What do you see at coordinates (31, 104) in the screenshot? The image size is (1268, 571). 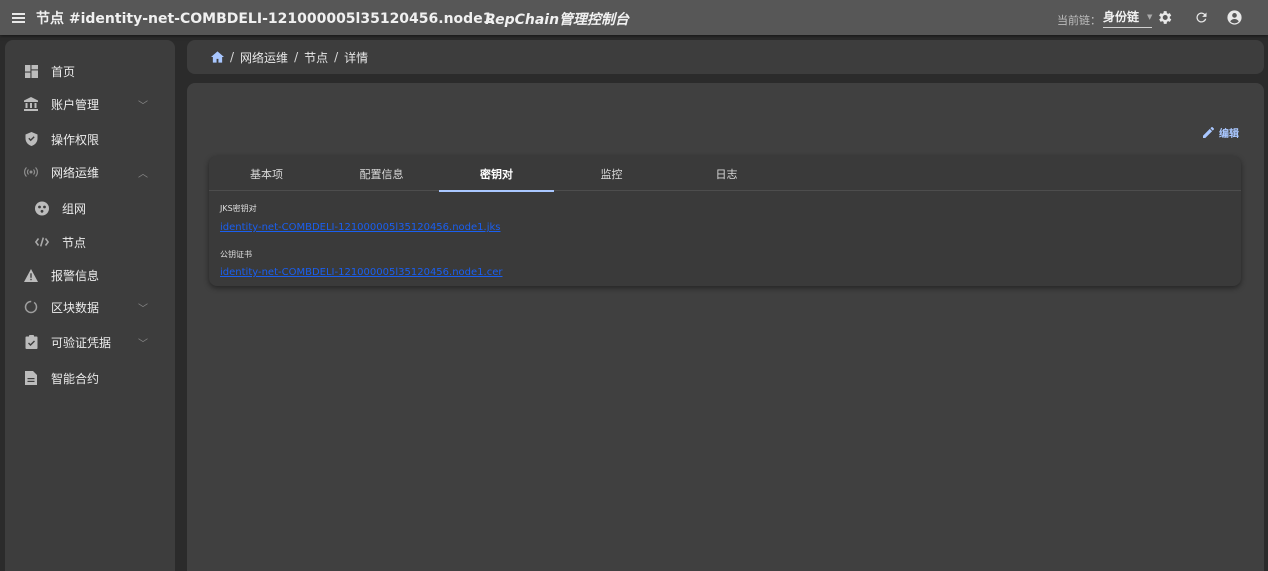 I see `bank-icon` at bounding box center [31, 104].